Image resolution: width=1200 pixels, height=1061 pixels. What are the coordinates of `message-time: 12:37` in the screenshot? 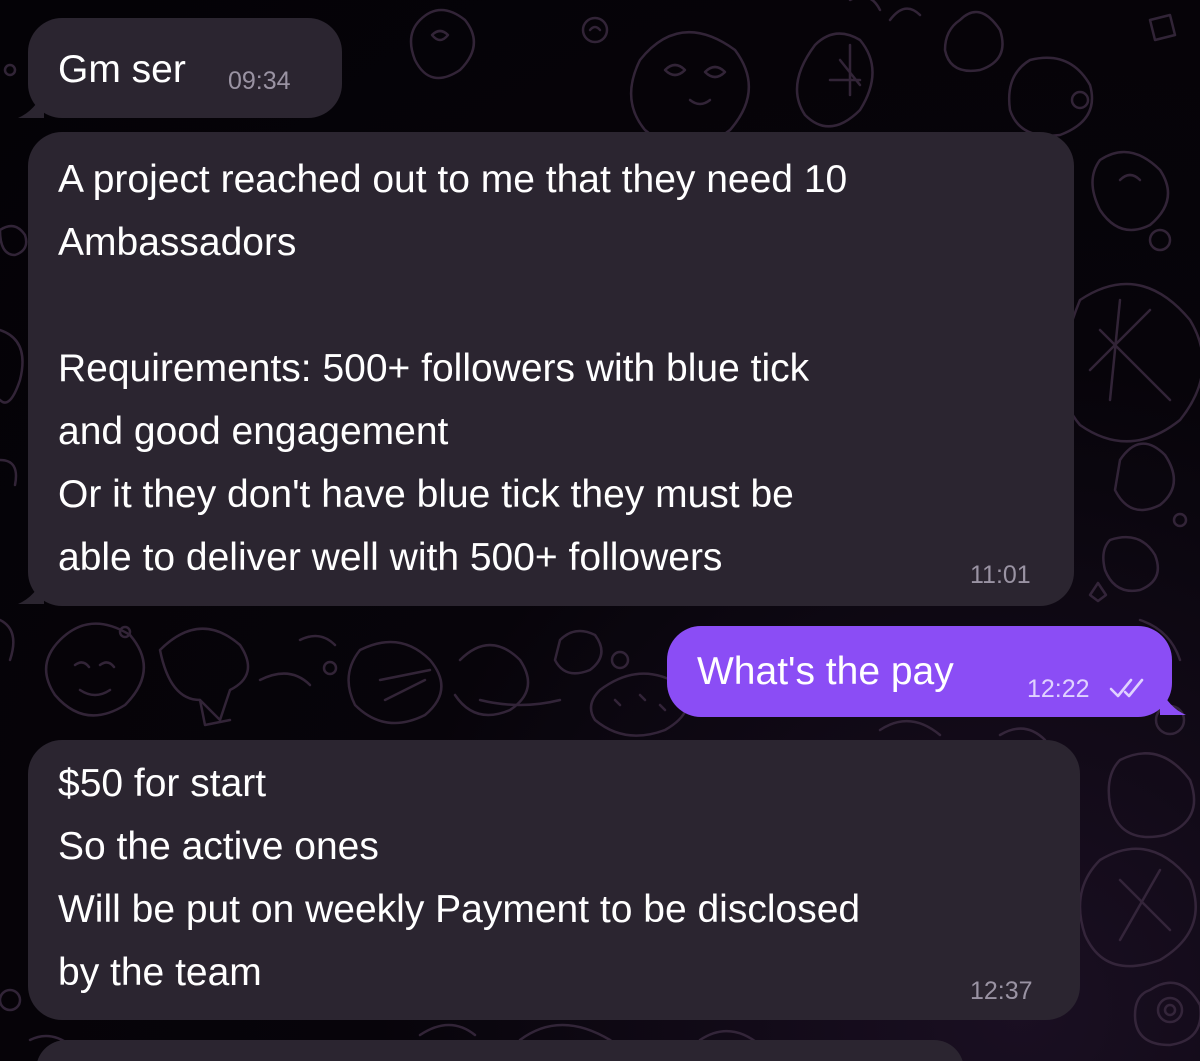 It's located at (1001, 991).